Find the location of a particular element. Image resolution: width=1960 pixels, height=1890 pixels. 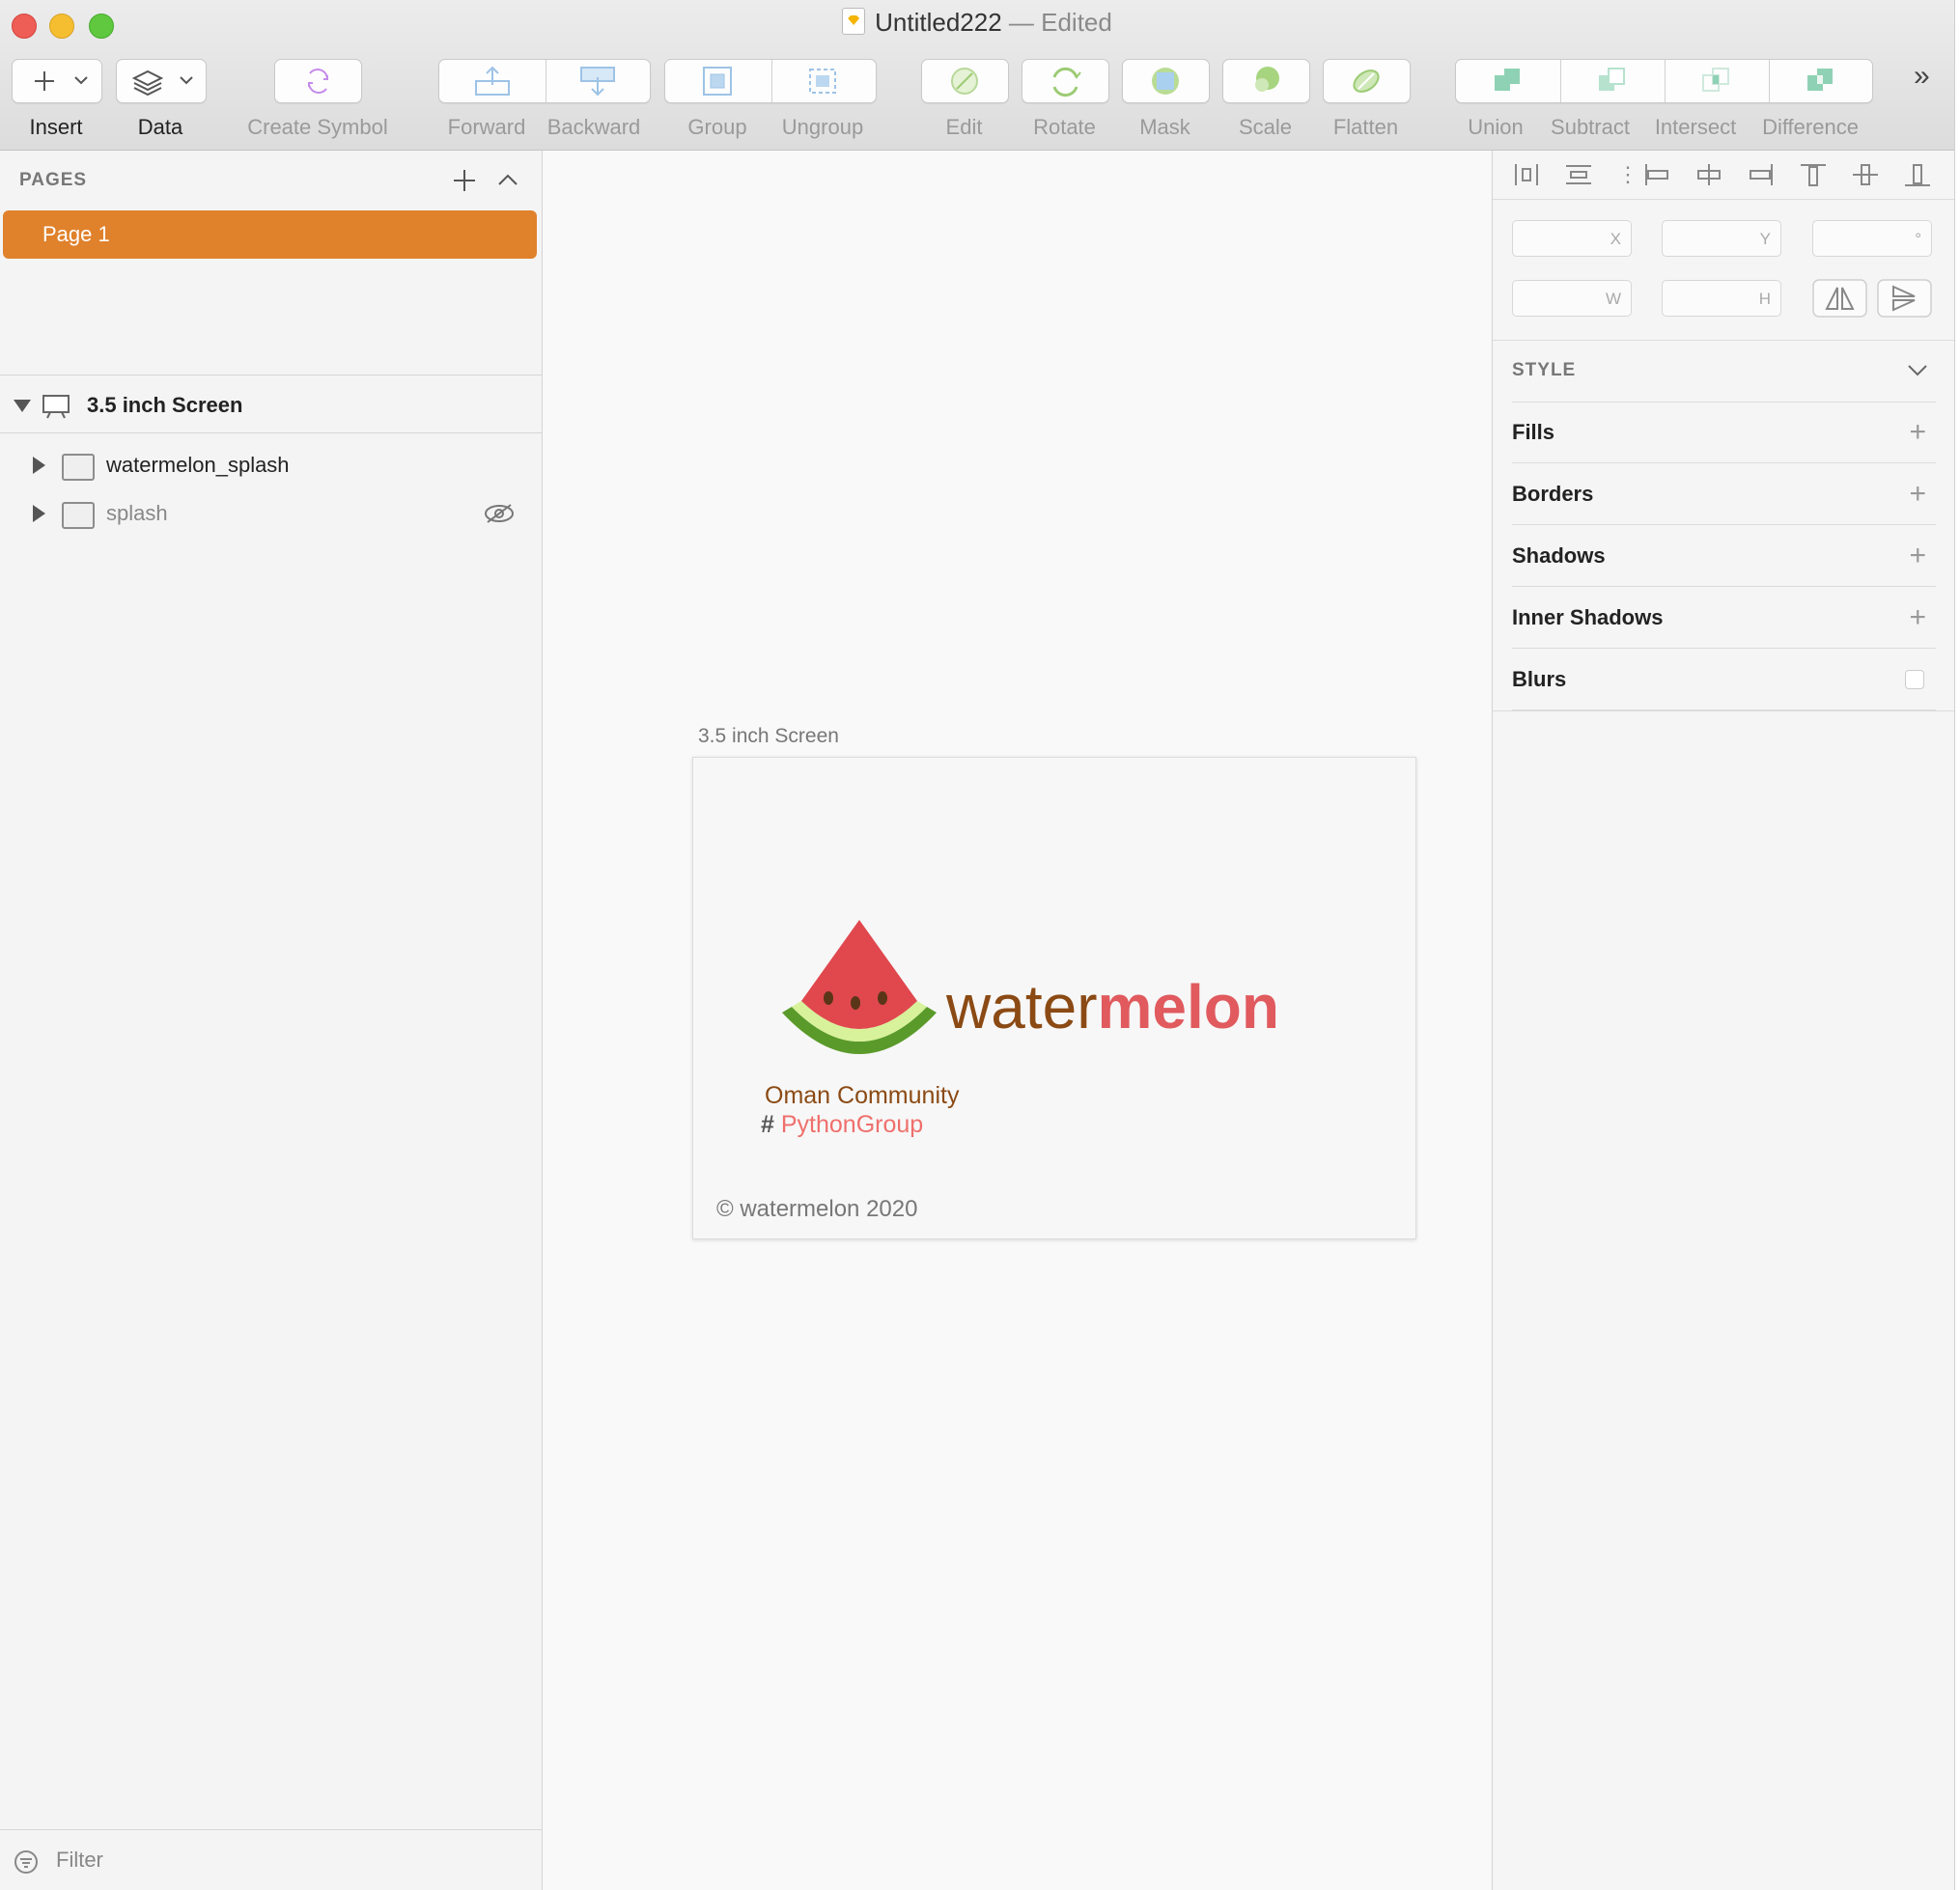

ungroup-icon is located at coordinates (824, 81).